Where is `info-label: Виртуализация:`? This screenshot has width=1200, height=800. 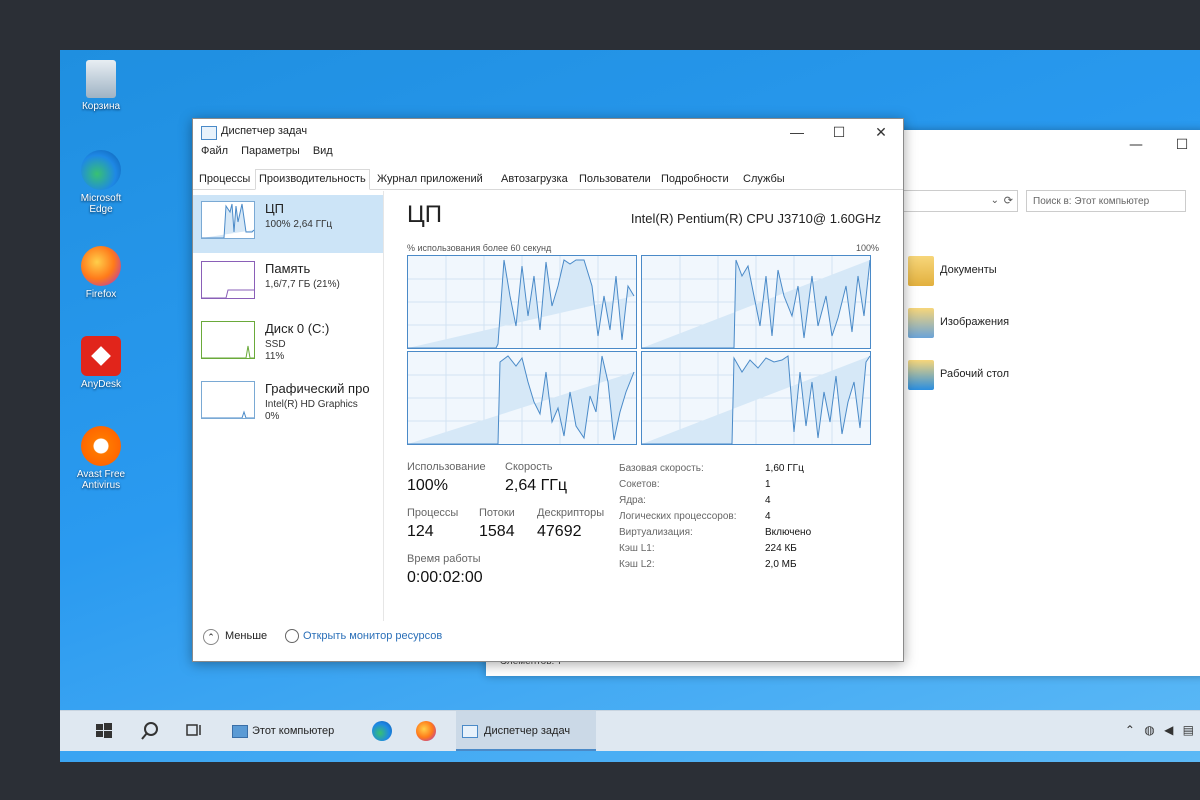
info-label: Виртуализация: is located at coordinates (656, 532).